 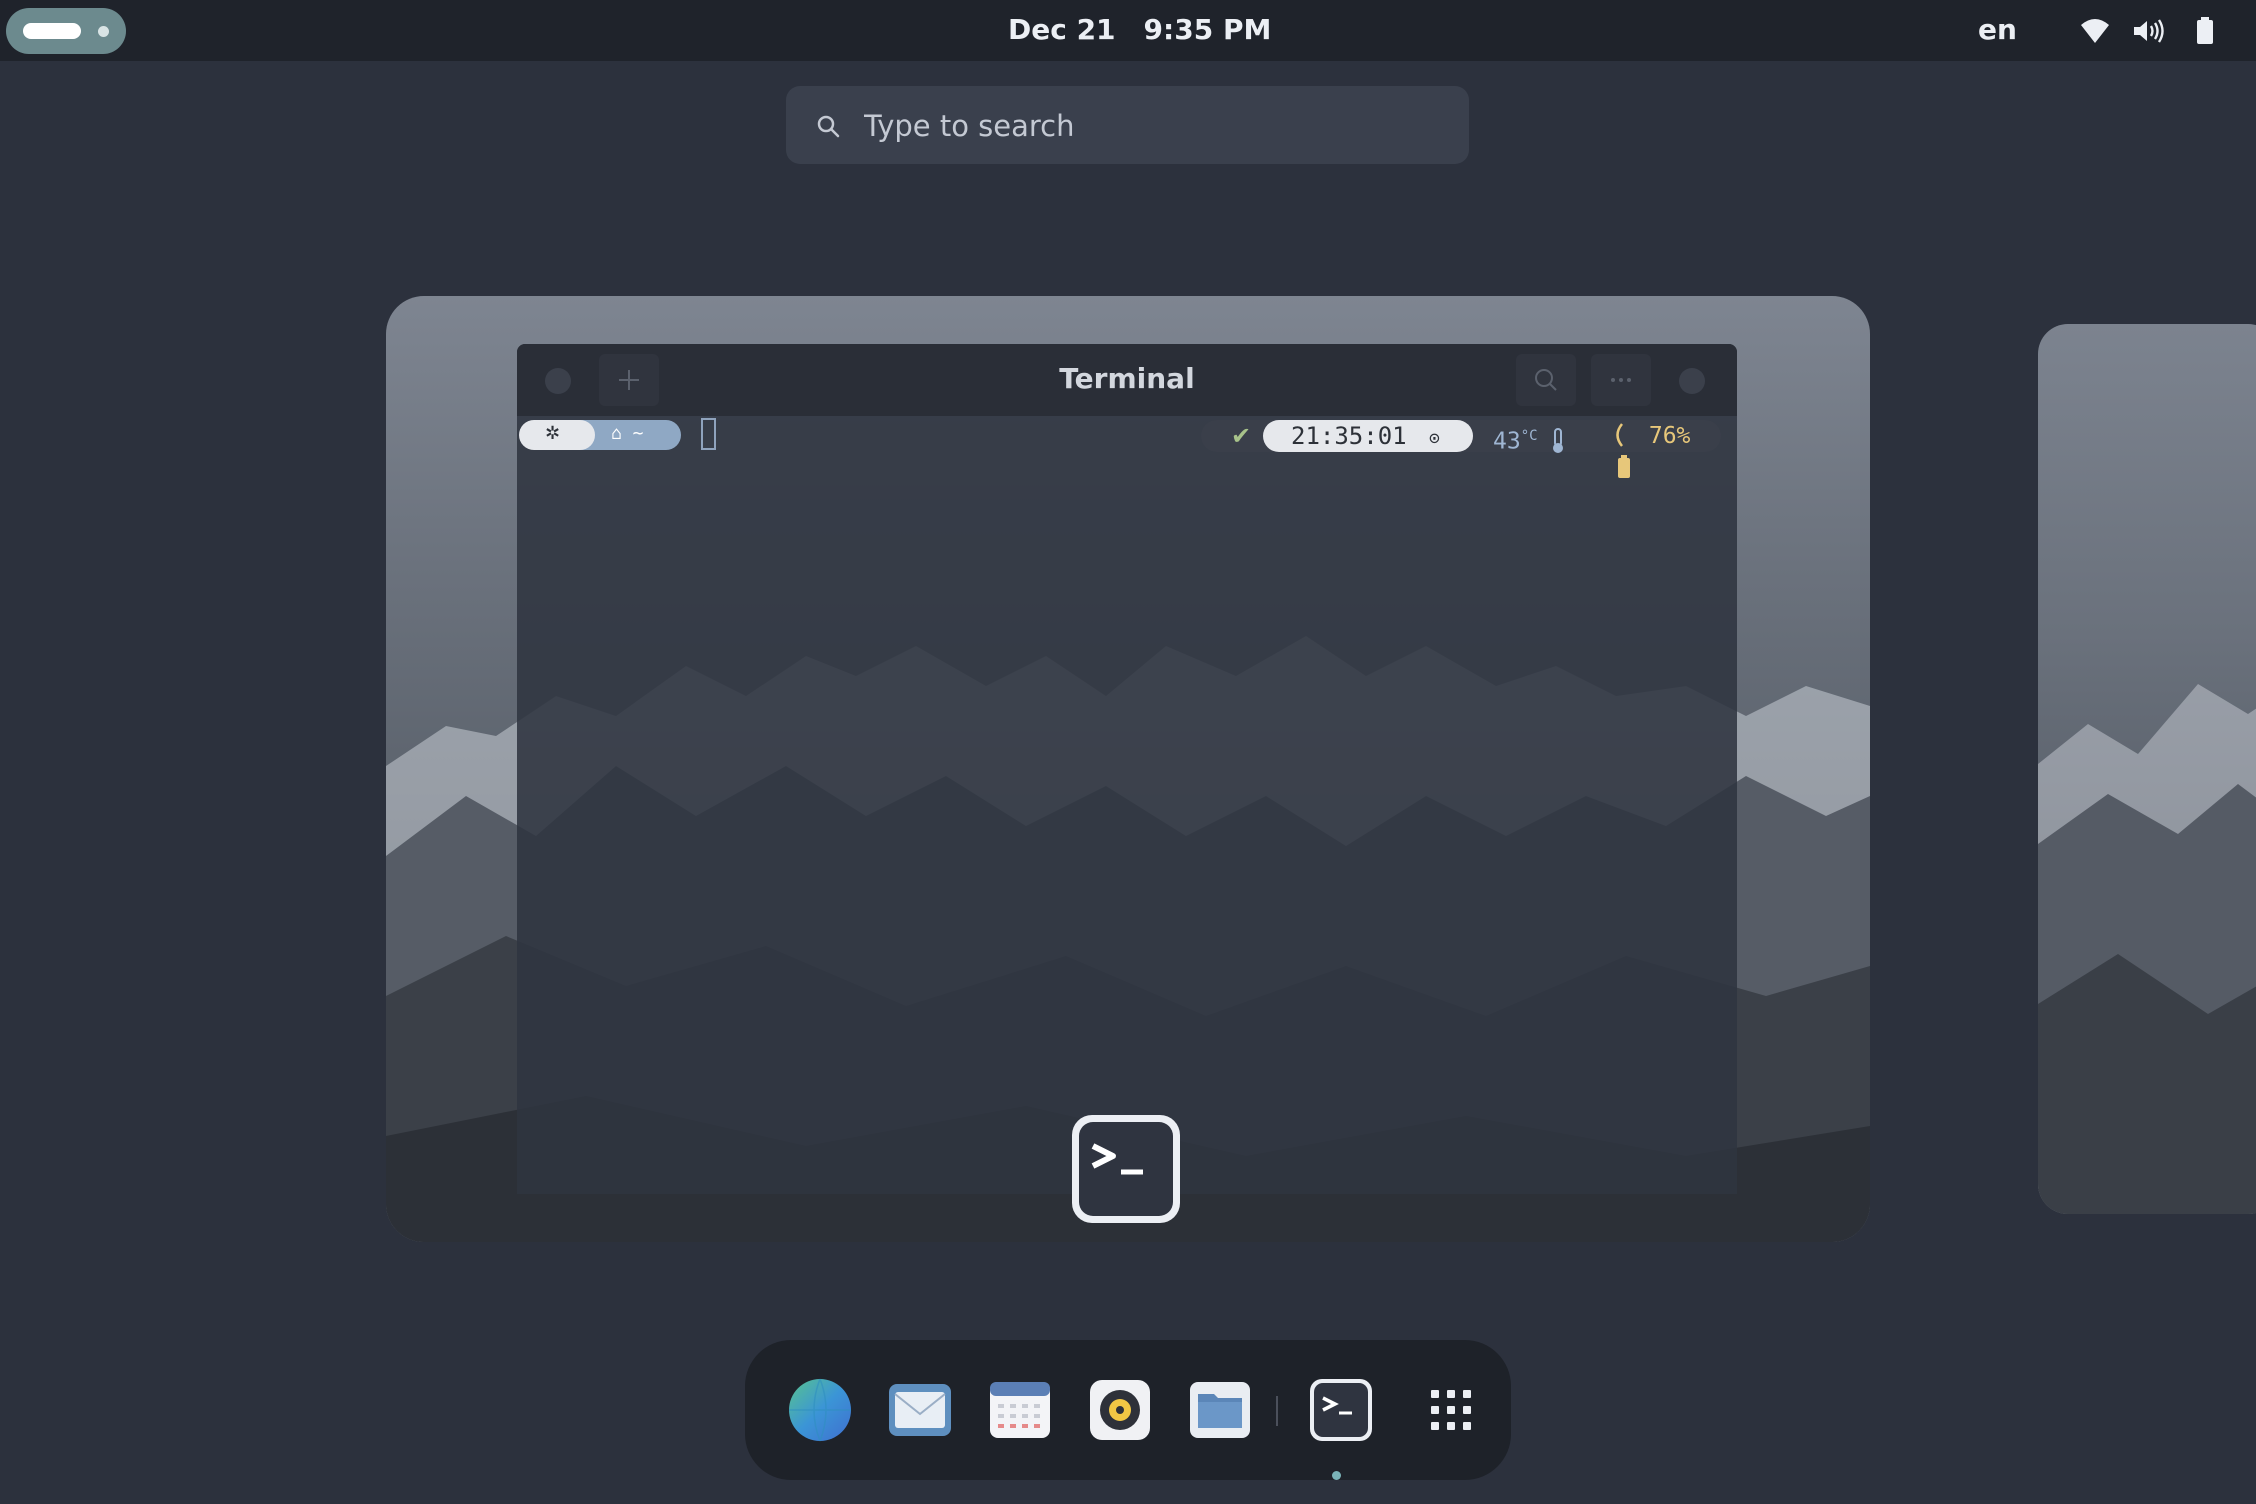 I want to click on temperature-value: 43, so click(x=1507, y=441).